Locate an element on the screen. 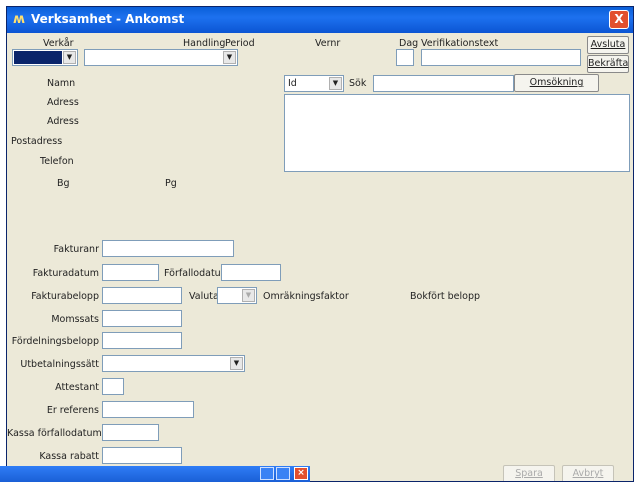  kassa-rabatt-label: Kassa rabatt is located at coordinates (69, 456).